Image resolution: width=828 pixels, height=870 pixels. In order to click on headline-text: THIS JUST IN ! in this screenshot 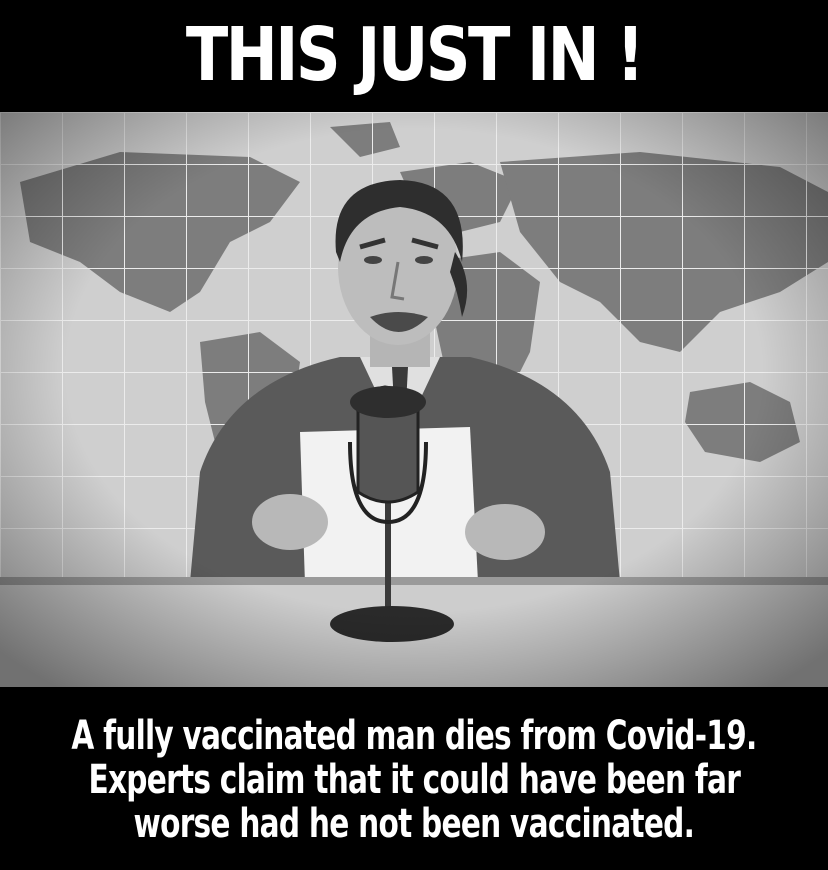, I will do `click(415, 55)`.